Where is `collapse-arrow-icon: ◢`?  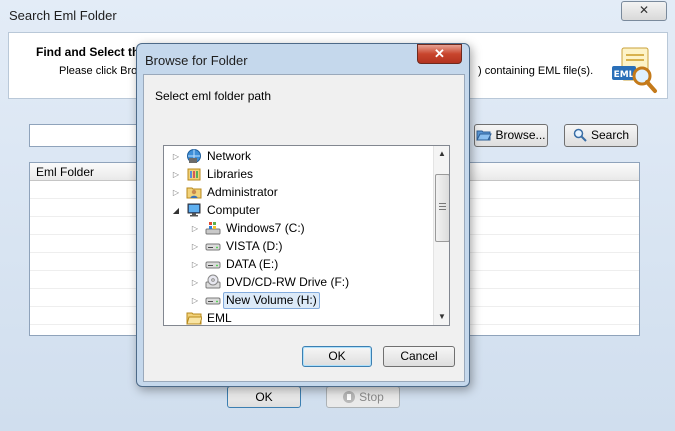
collapse-arrow-icon: ◢ is located at coordinates (176, 210).